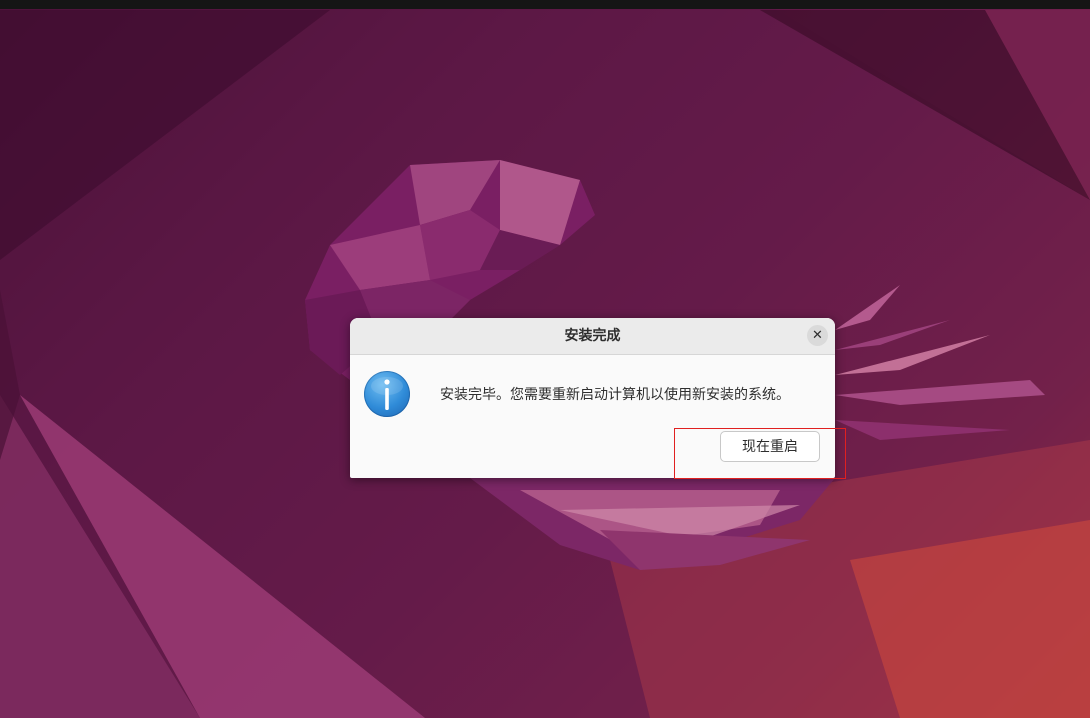  Describe the element at coordinates (770, 446) in the screenshot. I see `restart-now-button: 现在重启` at that location.